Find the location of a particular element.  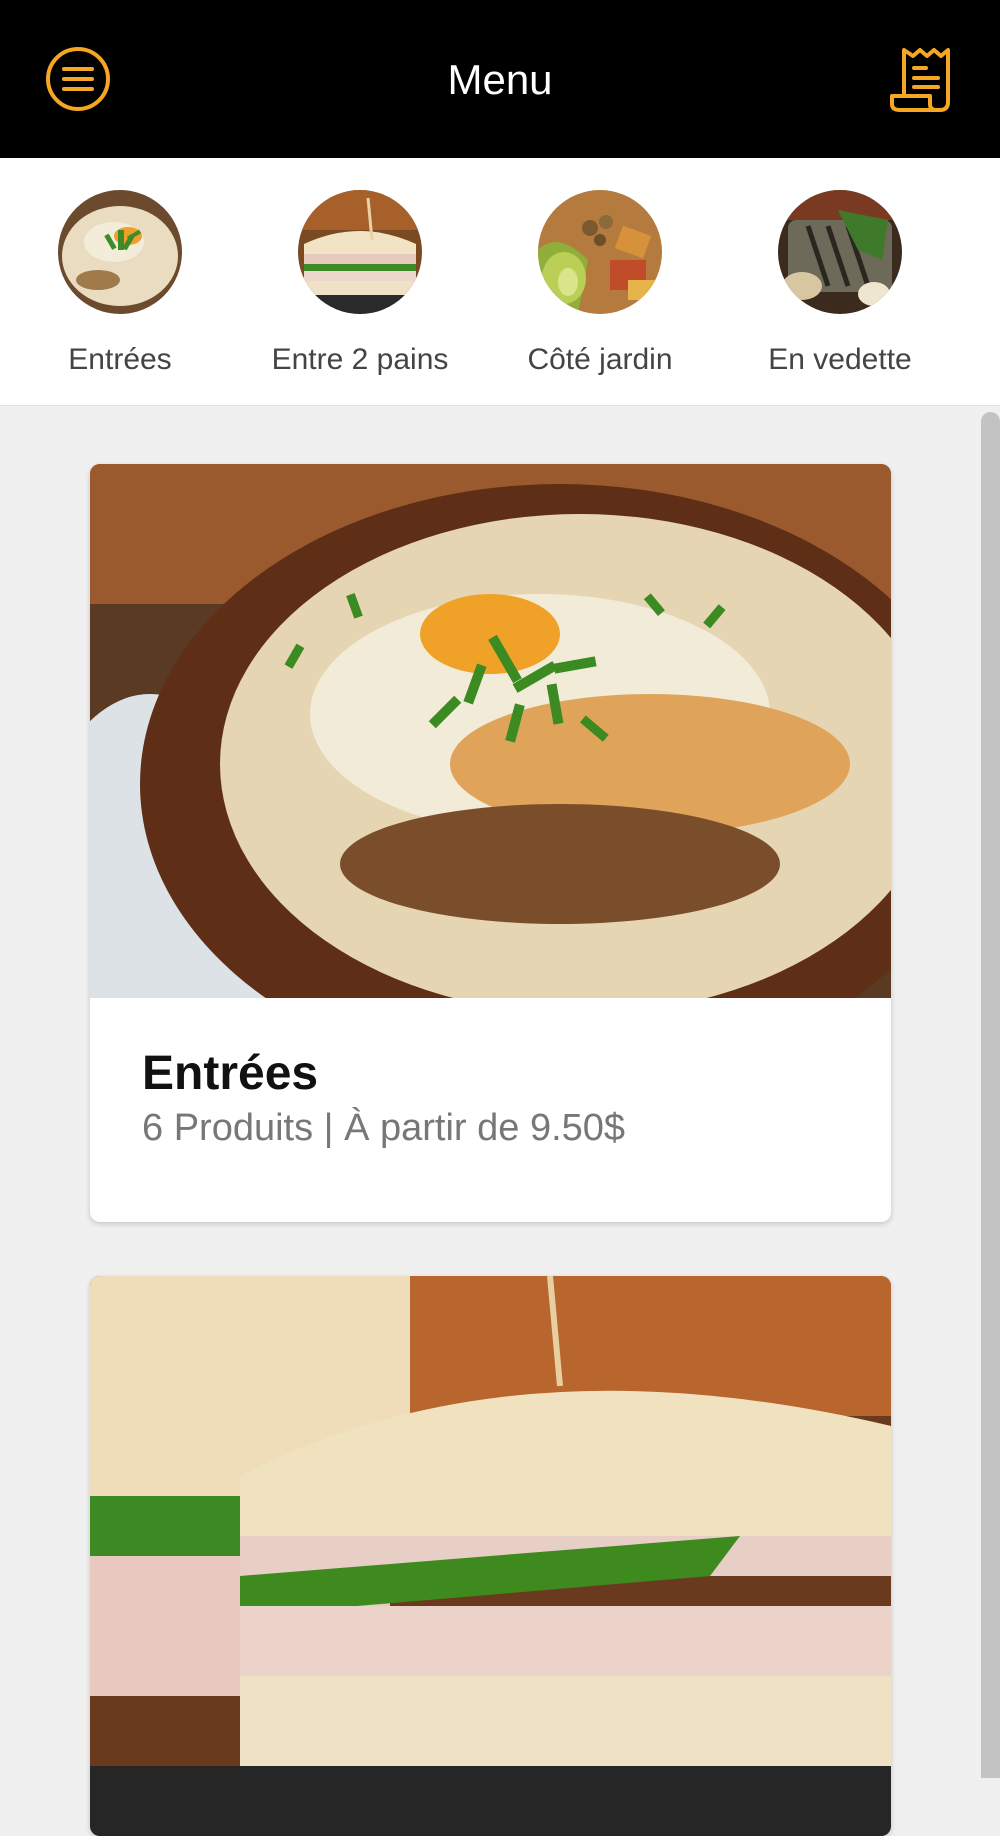

salad-bowl-photo is located at coordinates (600, 252).